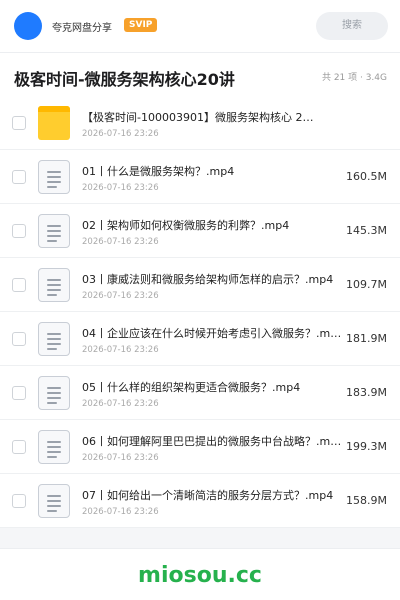 This screenshot has height=600, width=400. I want to click on title-bar: 极客时间-微服务架构核心20讲 共 21 项 · 3.4G, so click(200, 76).